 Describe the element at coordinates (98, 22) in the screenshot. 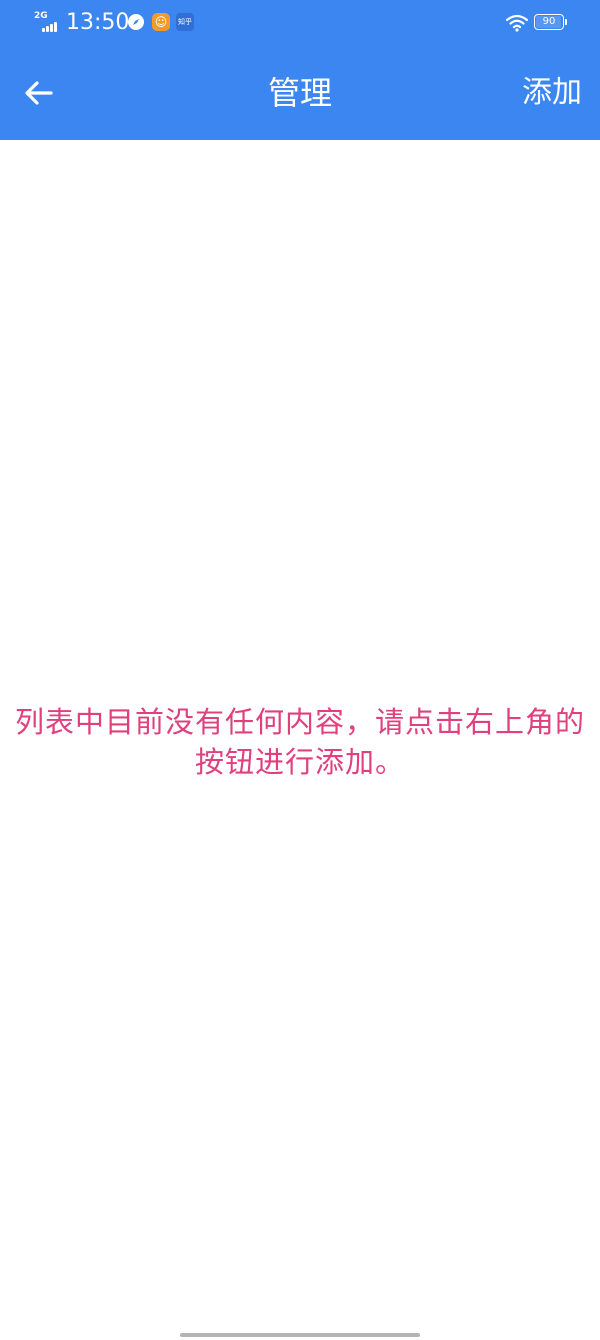

I see `status-time: 13:50` at that location.